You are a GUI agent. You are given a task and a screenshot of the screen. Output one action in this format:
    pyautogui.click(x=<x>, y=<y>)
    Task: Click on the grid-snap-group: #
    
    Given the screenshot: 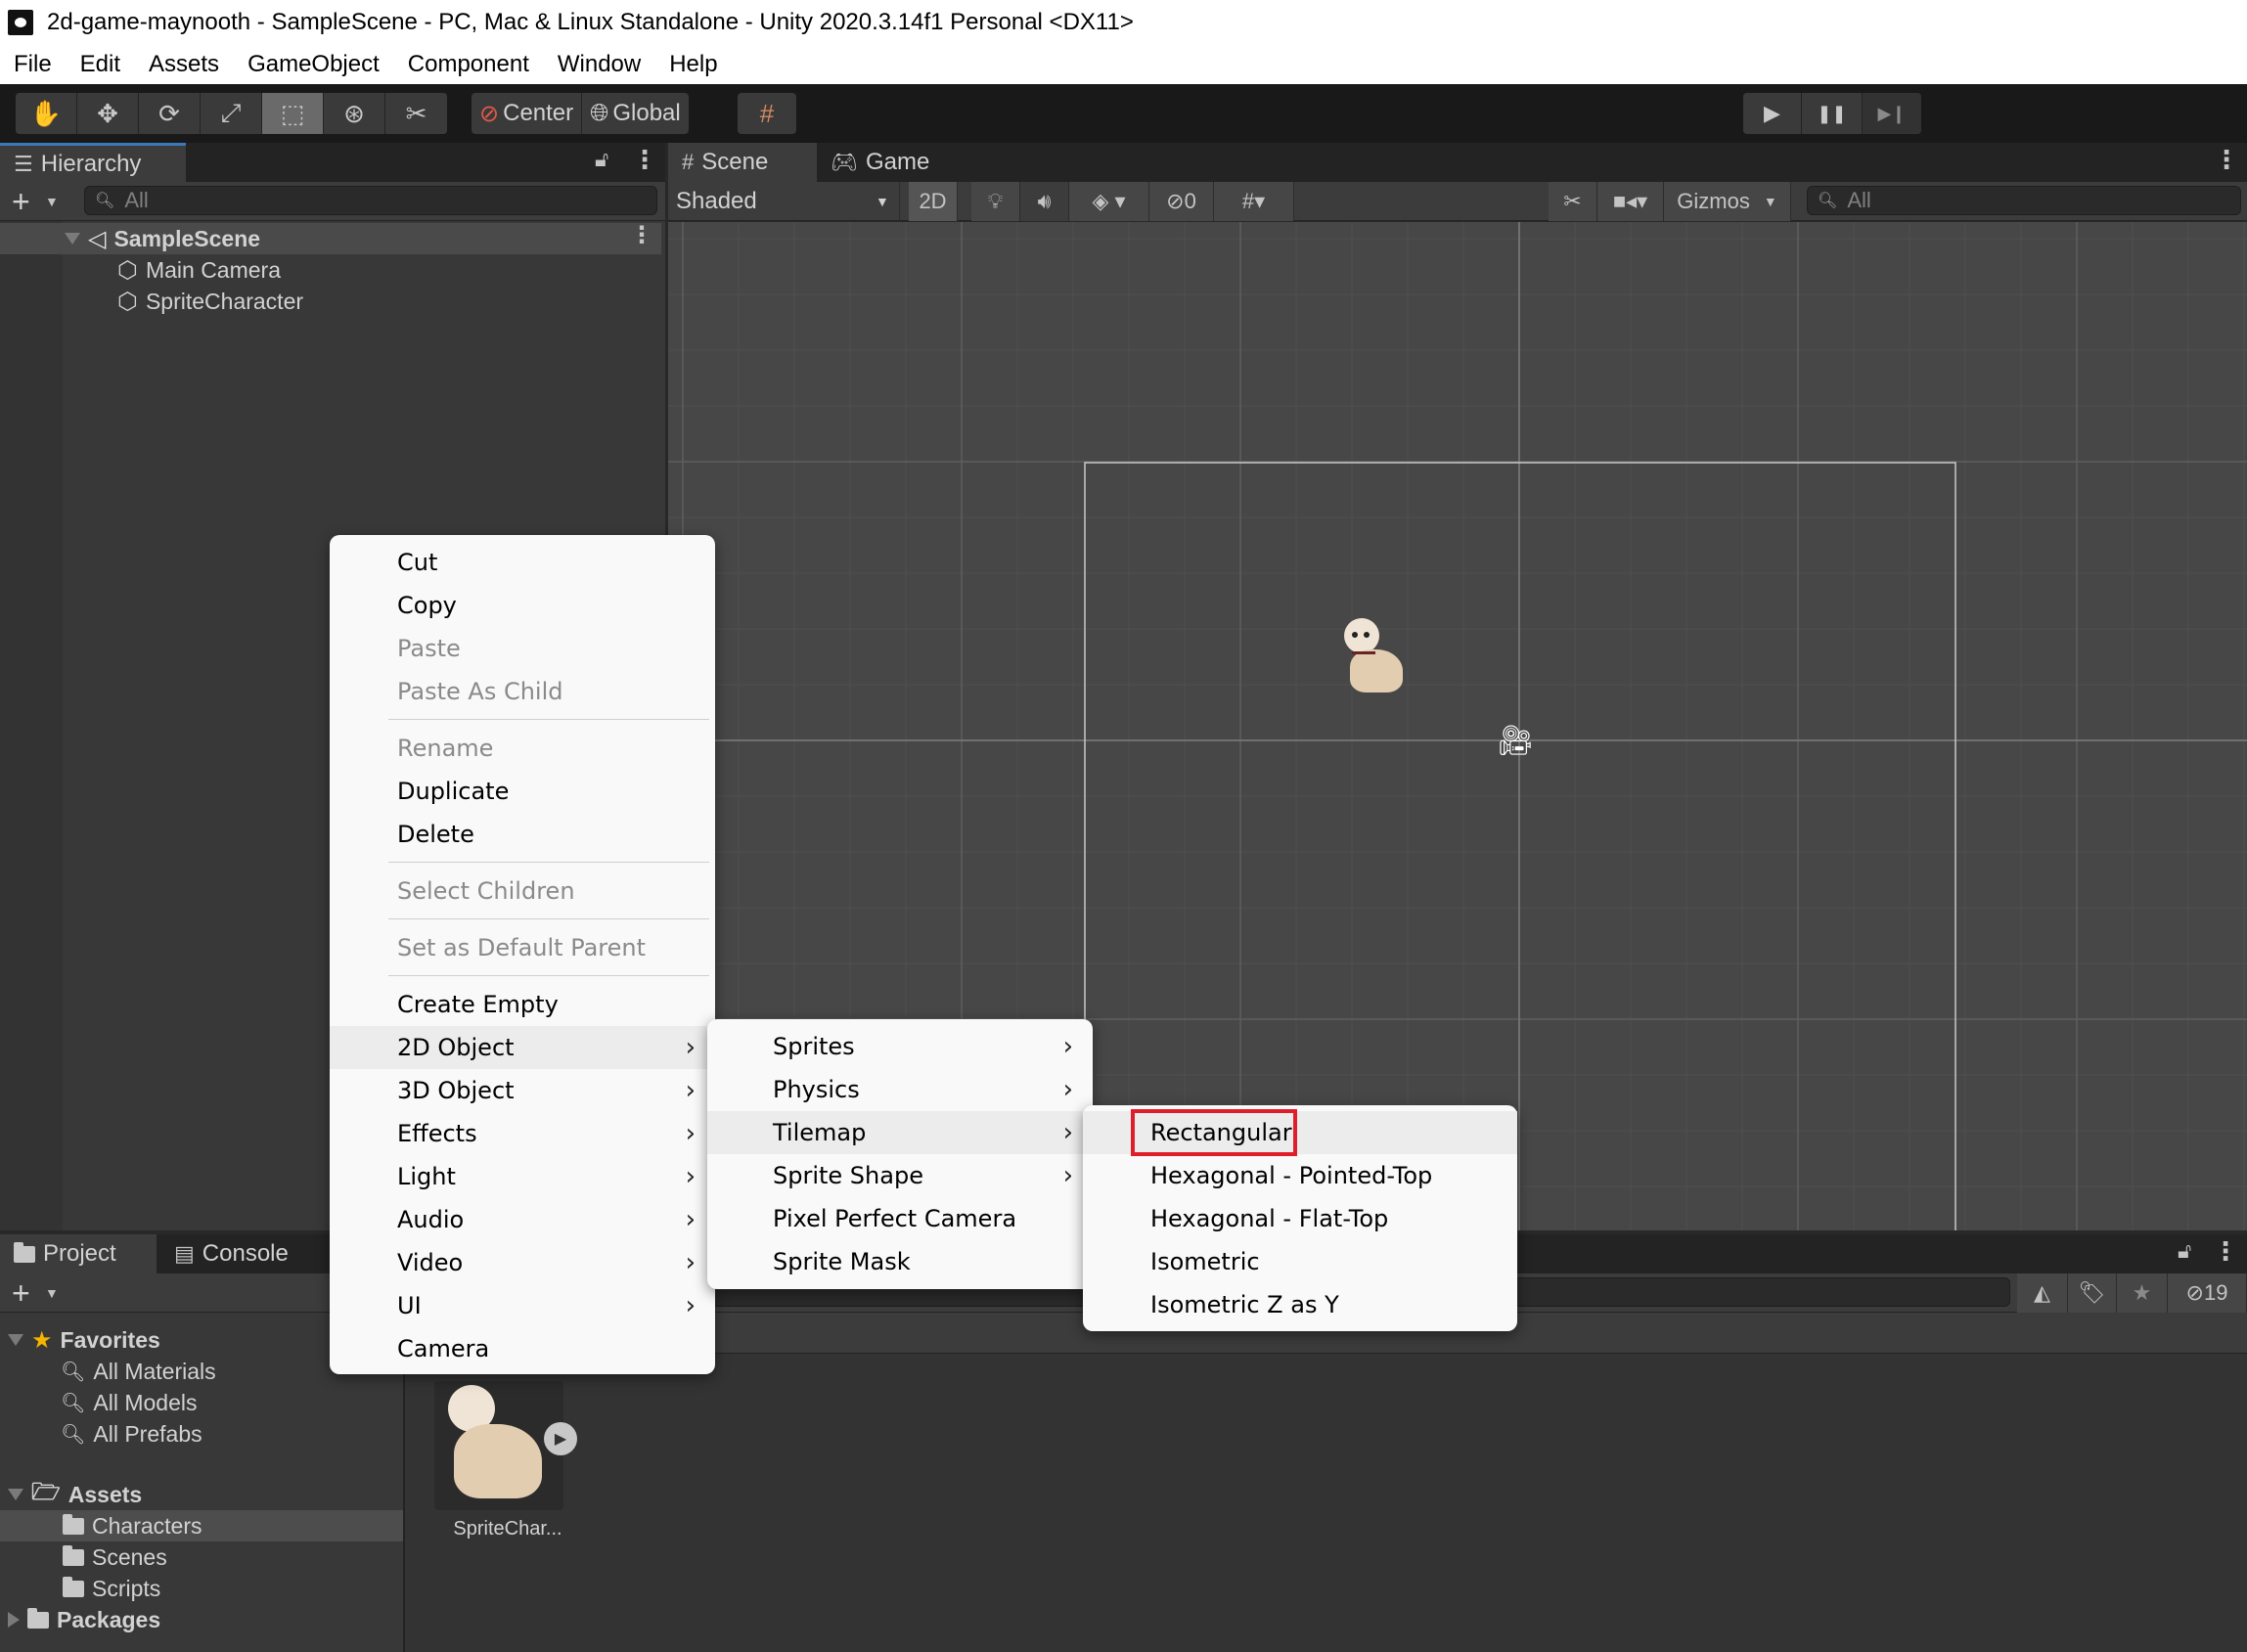 What is the action you would take?
    pyautogui.click(x=767, y=114)
    